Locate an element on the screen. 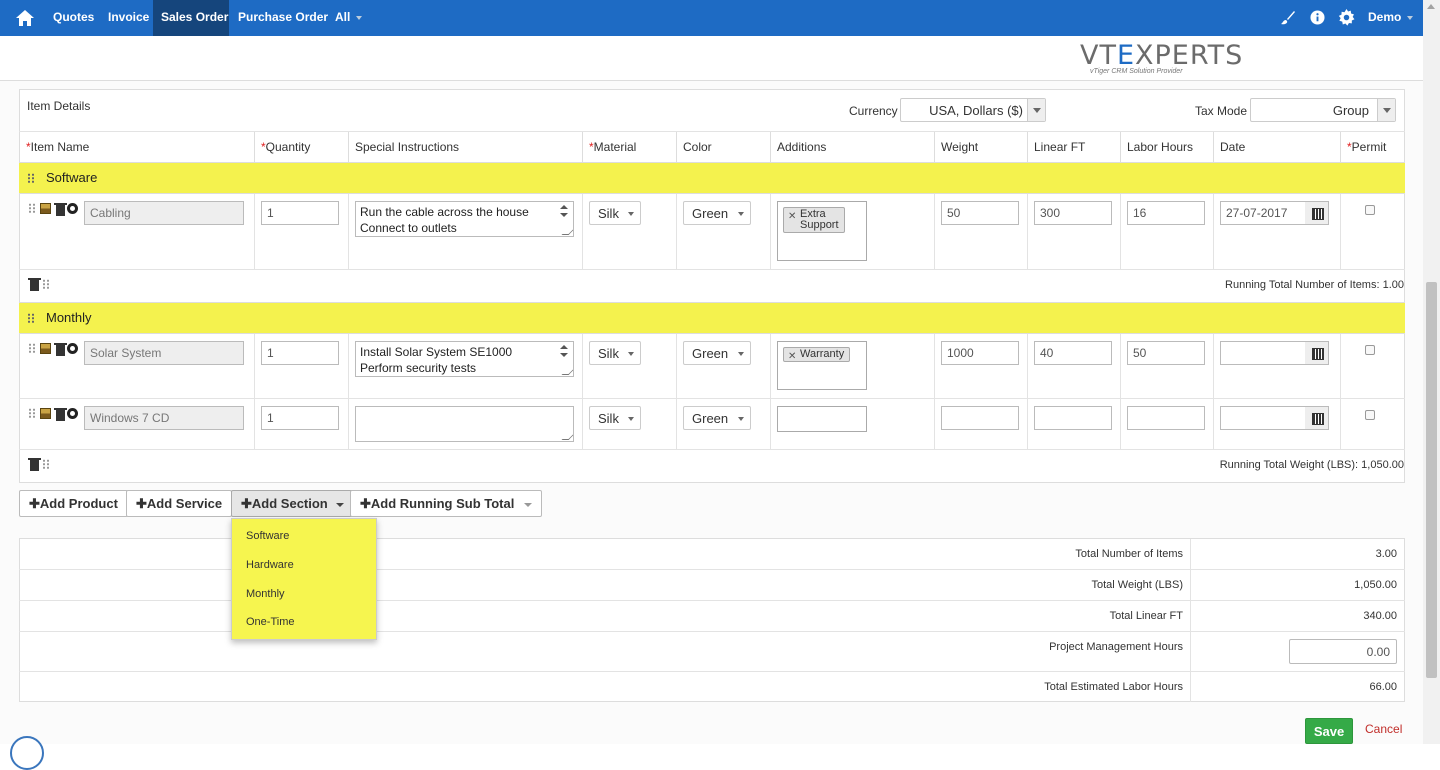 This screenshot has width=1440, height=770. instruction-line: Perform security tests is located at coordinates (418, 368).